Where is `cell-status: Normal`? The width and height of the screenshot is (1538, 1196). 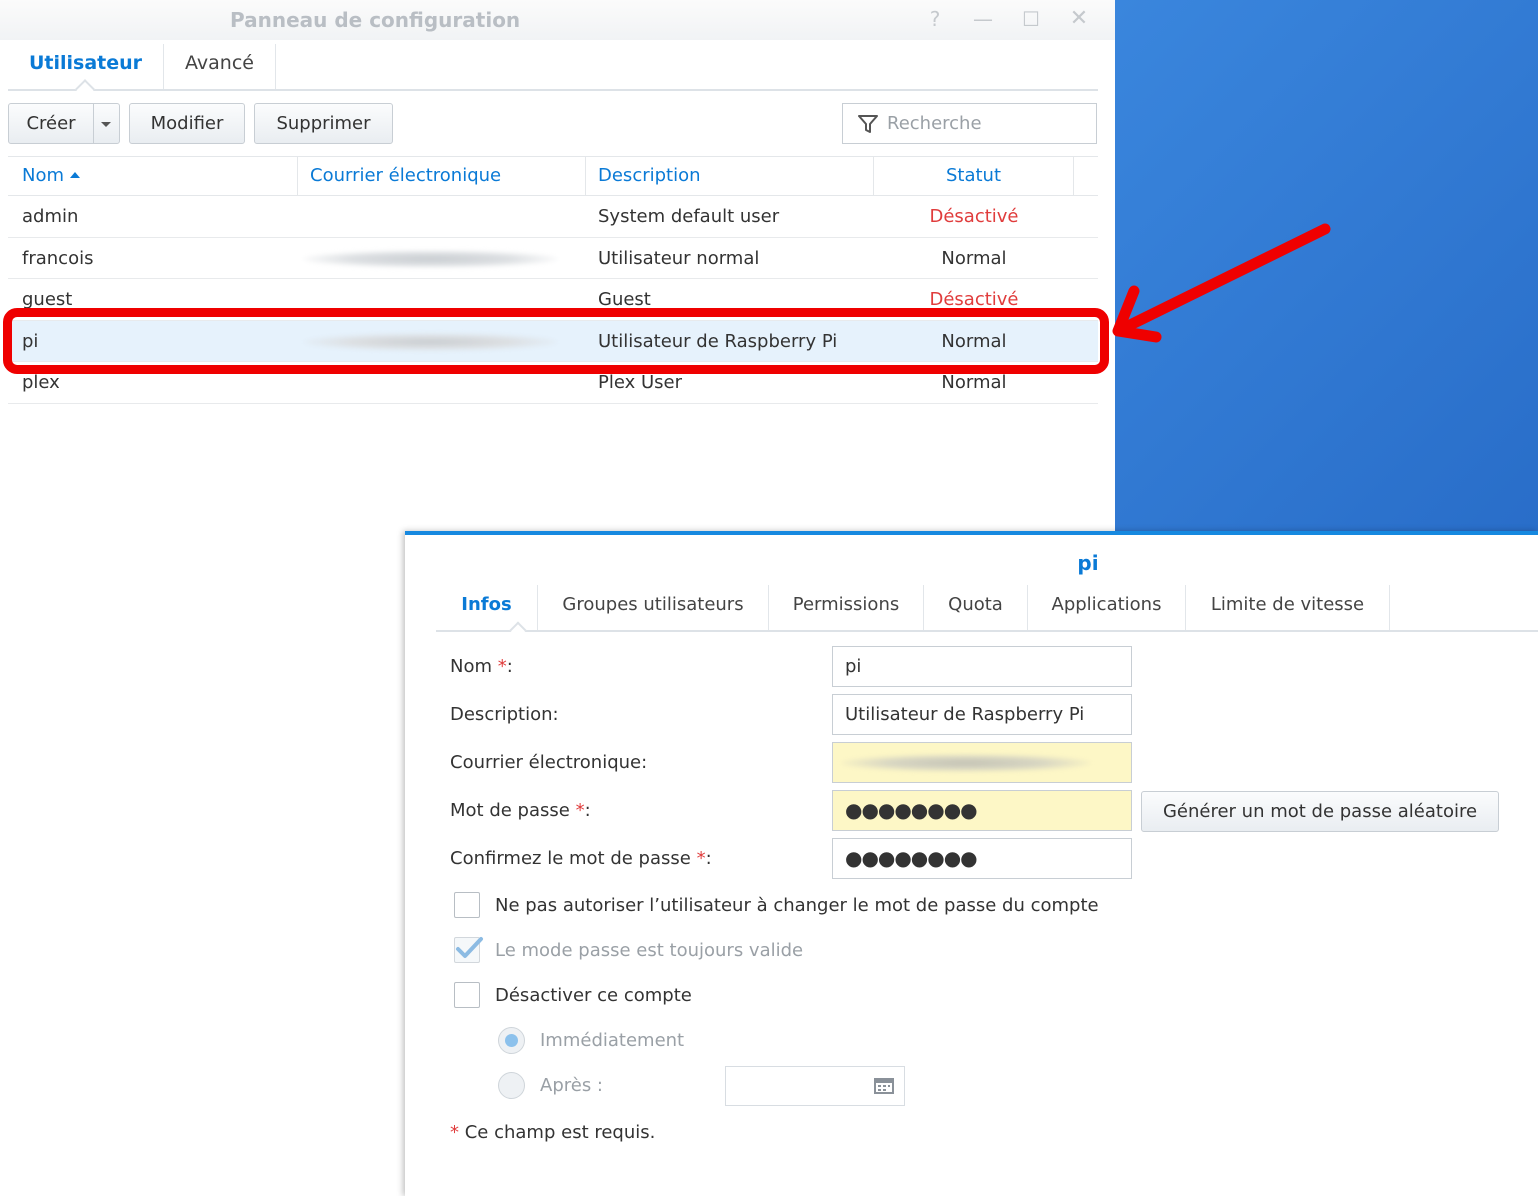 cell-status: Normal is located at coordinates (974, 258).